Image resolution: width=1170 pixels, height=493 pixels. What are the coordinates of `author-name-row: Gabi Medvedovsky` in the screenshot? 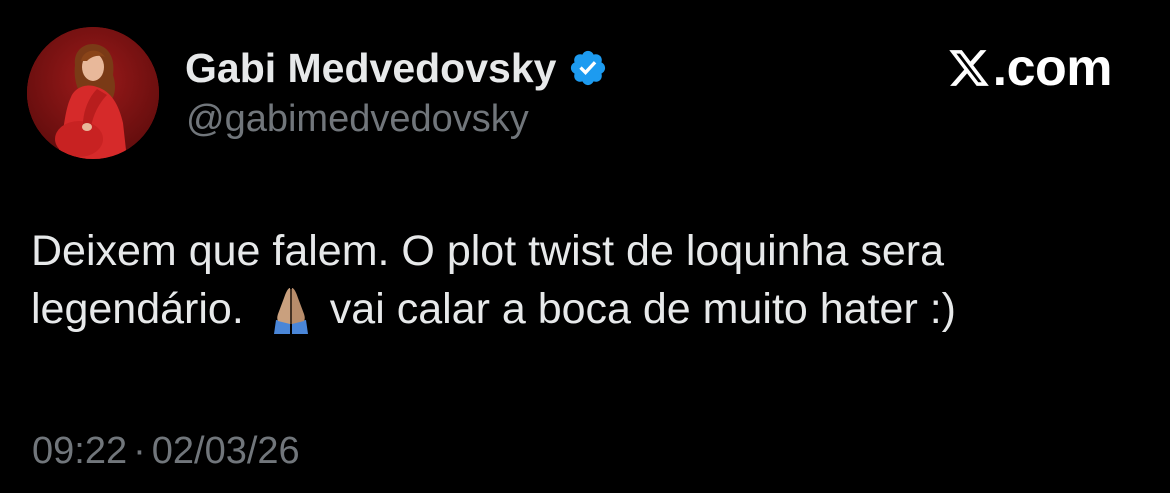 It's located at (396, 68).